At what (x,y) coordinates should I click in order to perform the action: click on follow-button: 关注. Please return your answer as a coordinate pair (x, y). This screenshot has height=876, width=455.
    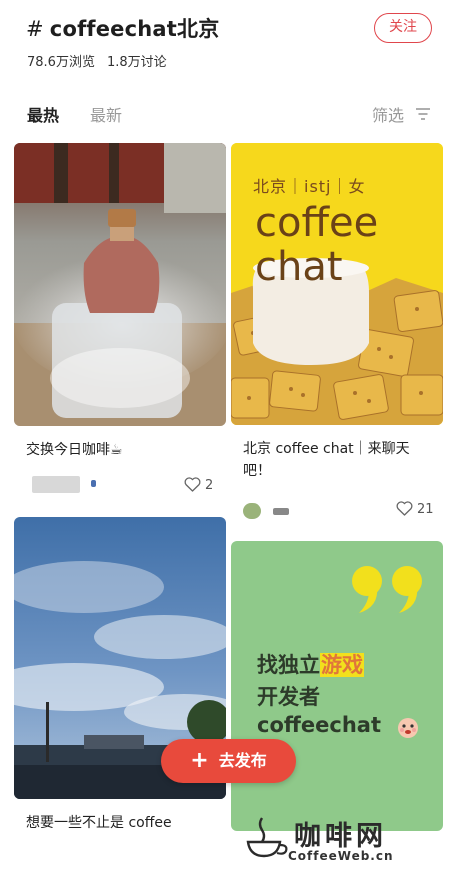
    Looking at the image, I should click on (403, 28).